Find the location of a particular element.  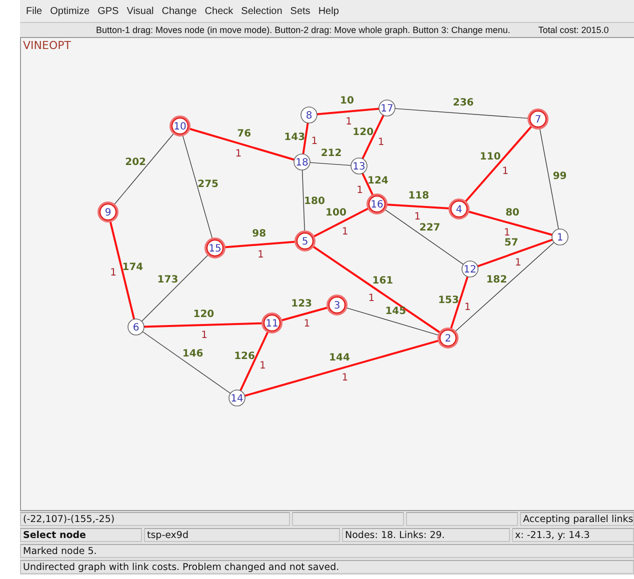

menu-item: Sets is located at coordinates (300, 11).